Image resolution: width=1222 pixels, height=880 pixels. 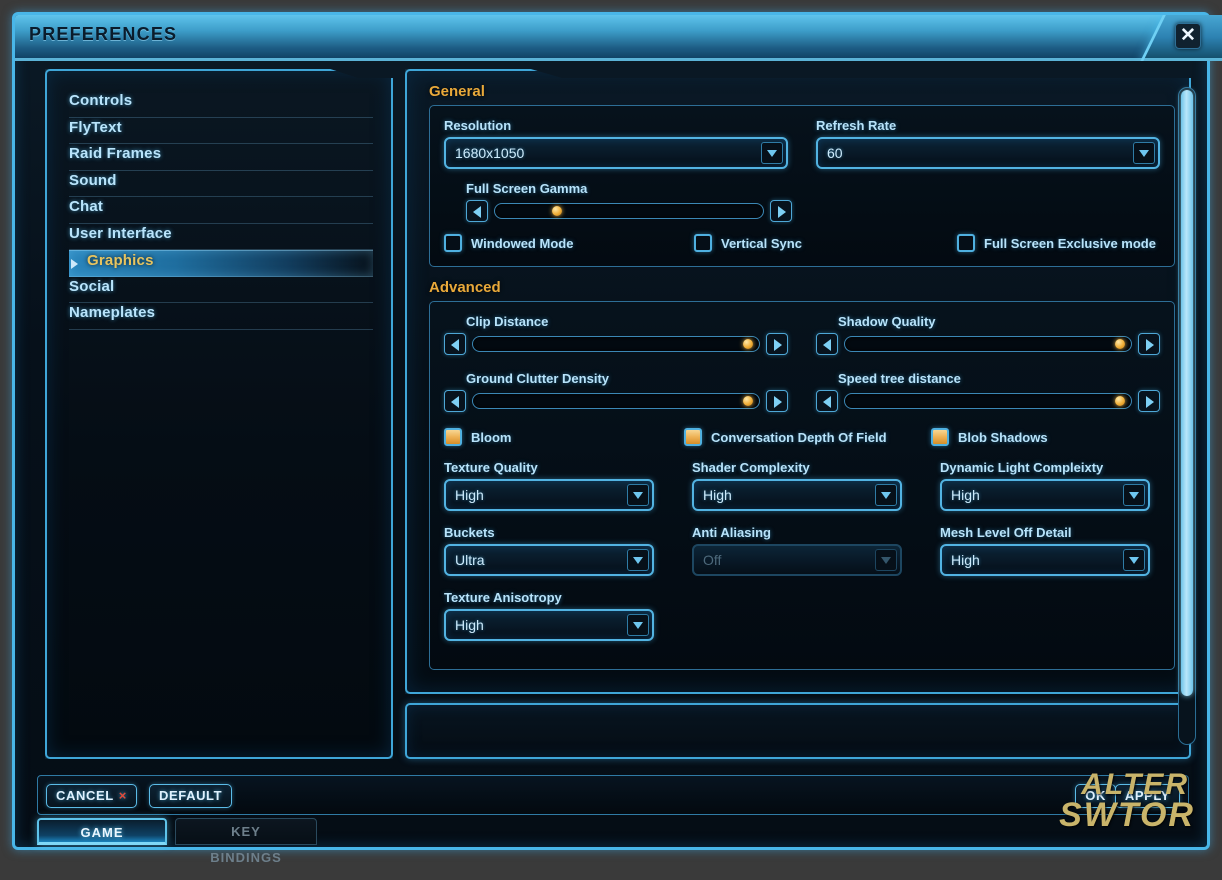 I want to click on dropdown-value: Off, so click(x=712, y=560).